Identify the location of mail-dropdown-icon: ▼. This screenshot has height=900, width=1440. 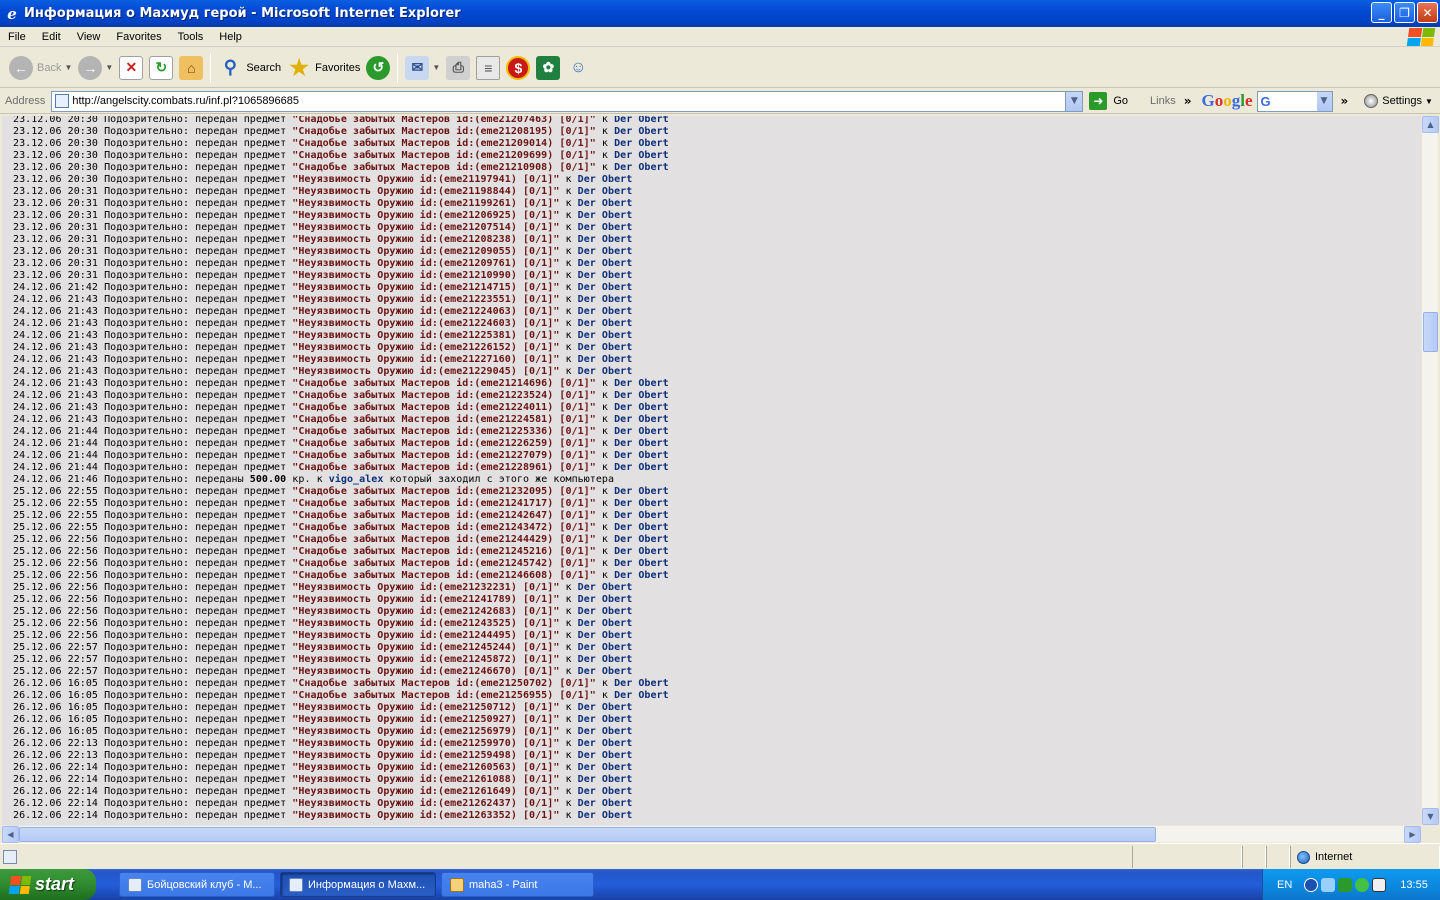
(436, 67).